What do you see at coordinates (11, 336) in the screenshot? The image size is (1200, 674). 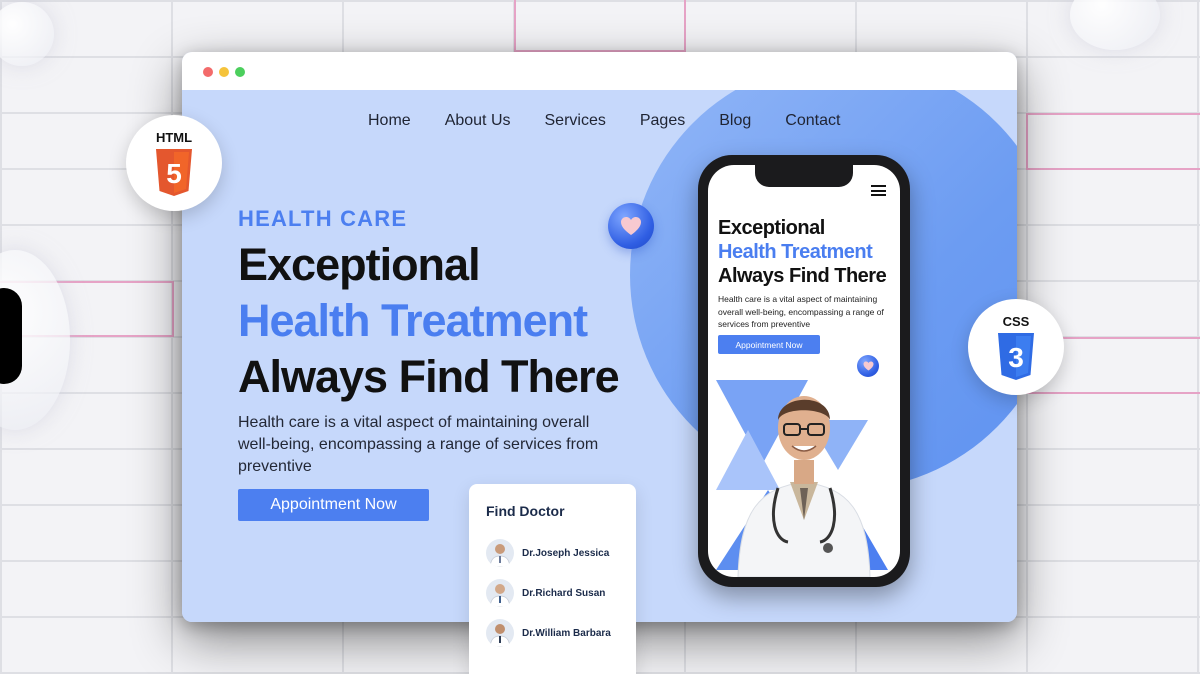 I see `edge-shape` at bounding box center [11, 336].